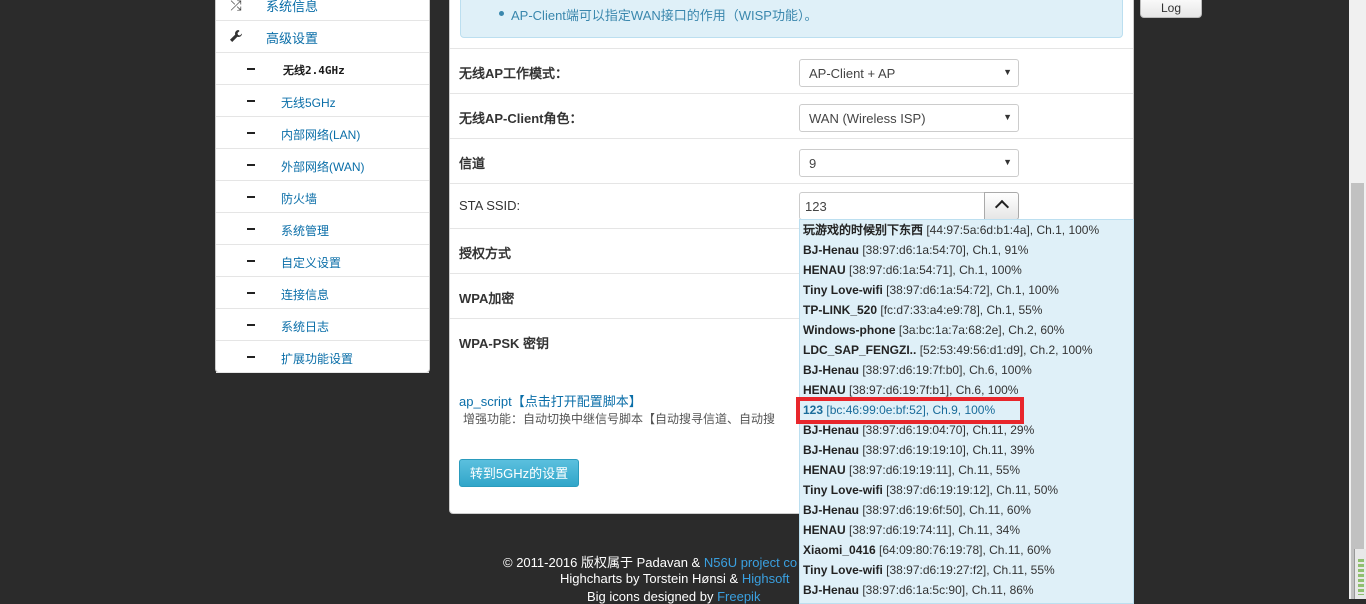 The width and height of the screenshot is (1366, 604). I want to click on sidebar-subitem: 系统日志, so click(322, 325).